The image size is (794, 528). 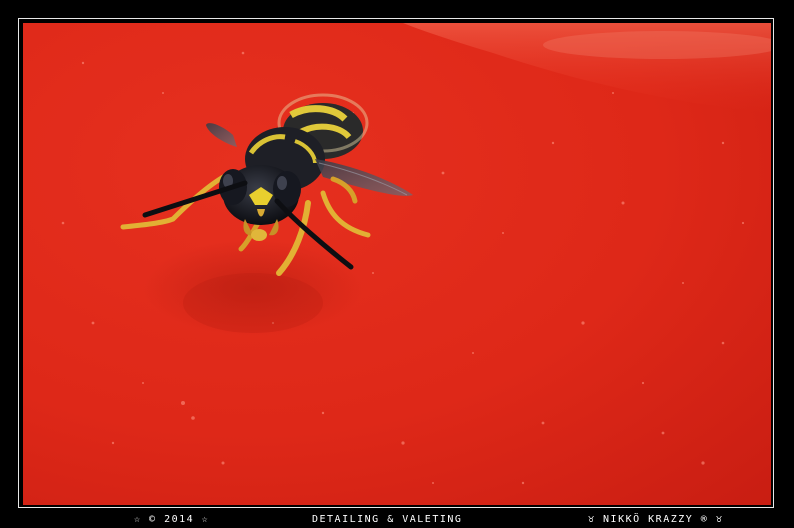 What do you see at coordinates (656, 519) in the screenshot?
I see `watermark-author: ♉ NIKKÖ KRAZZY ® ♉` at bounding box center [656, 519].